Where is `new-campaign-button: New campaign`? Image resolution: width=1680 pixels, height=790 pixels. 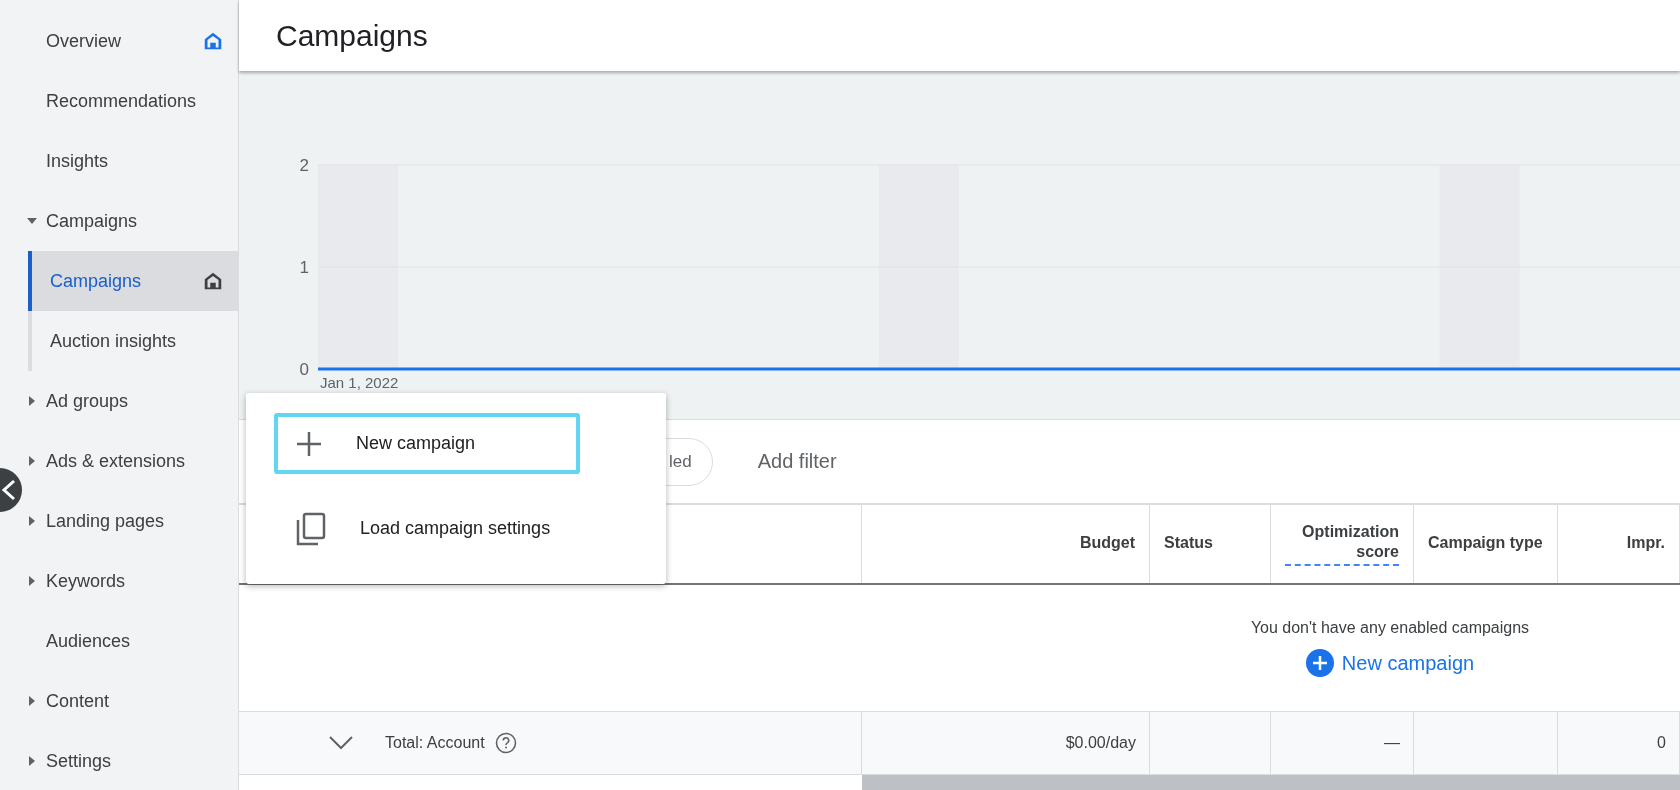 new-campaign-button: New campaign is located at coordinates (1390, 663).